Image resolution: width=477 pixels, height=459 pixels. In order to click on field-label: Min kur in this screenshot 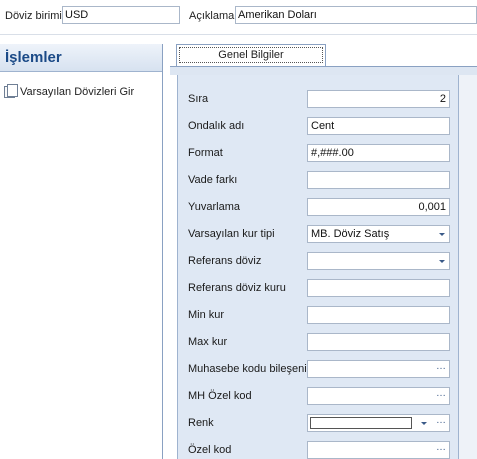, I will do `click(206, 315)`.